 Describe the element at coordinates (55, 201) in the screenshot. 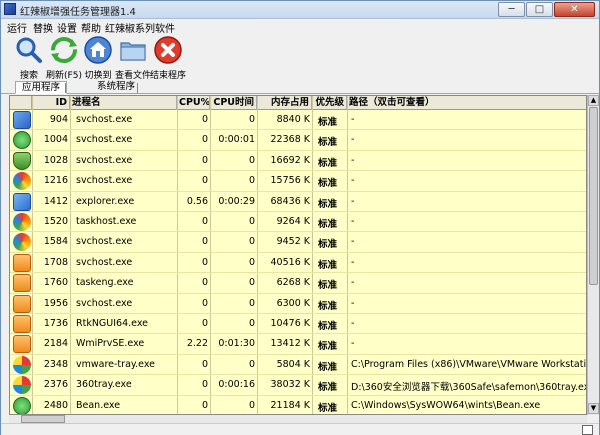

I see `cell-id: 1412` at that location.